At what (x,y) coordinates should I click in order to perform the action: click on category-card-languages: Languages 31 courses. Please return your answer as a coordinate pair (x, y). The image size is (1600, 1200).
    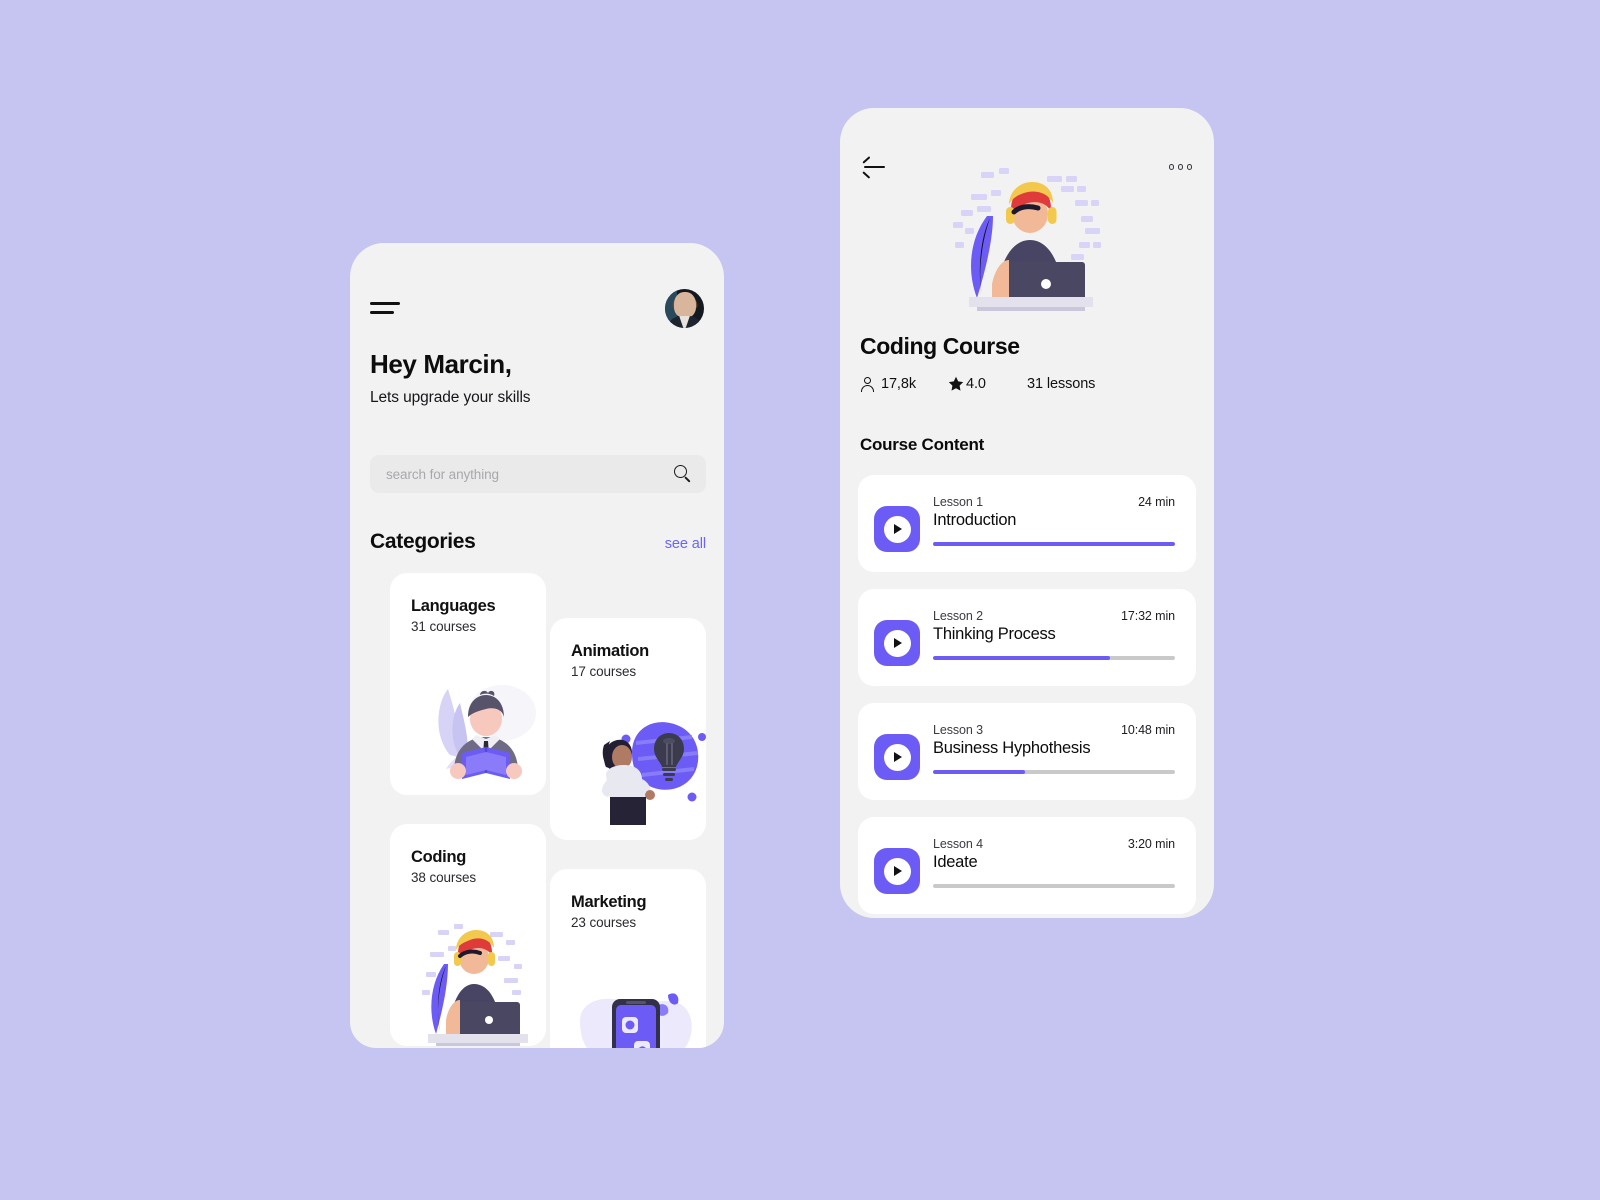
    Looking at the image, I should click on (468, 684).